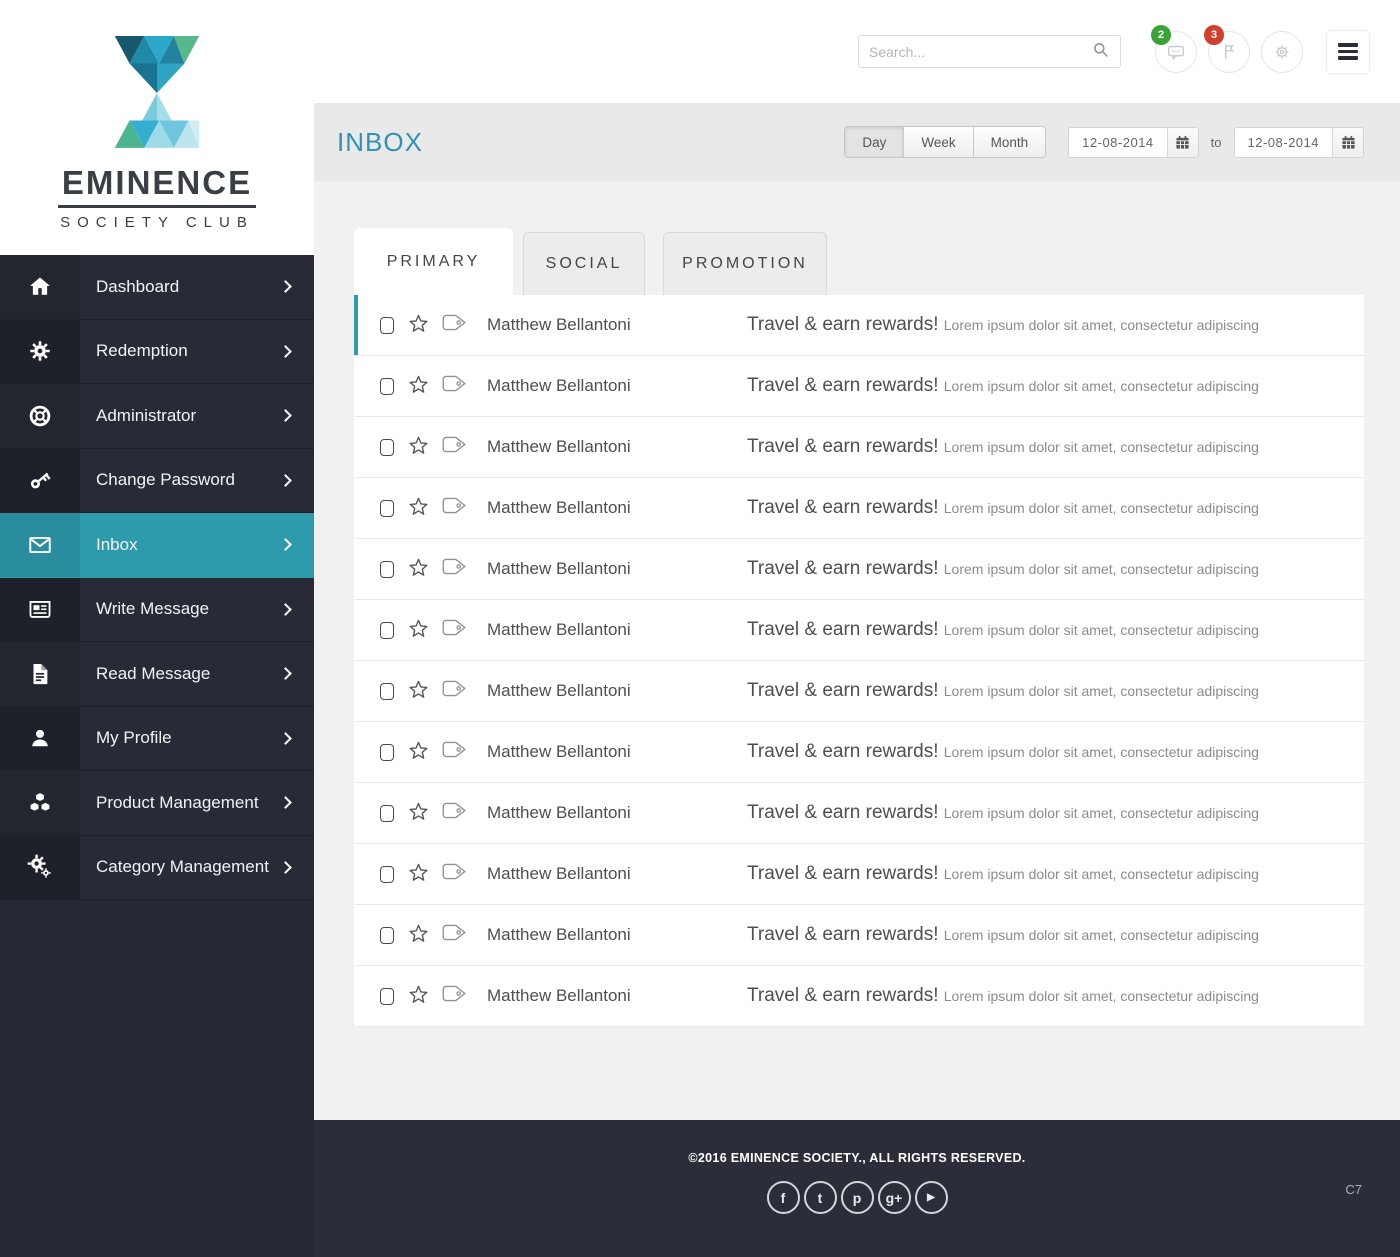  I want to click on twitter-icon: t, so click(820, 1197).